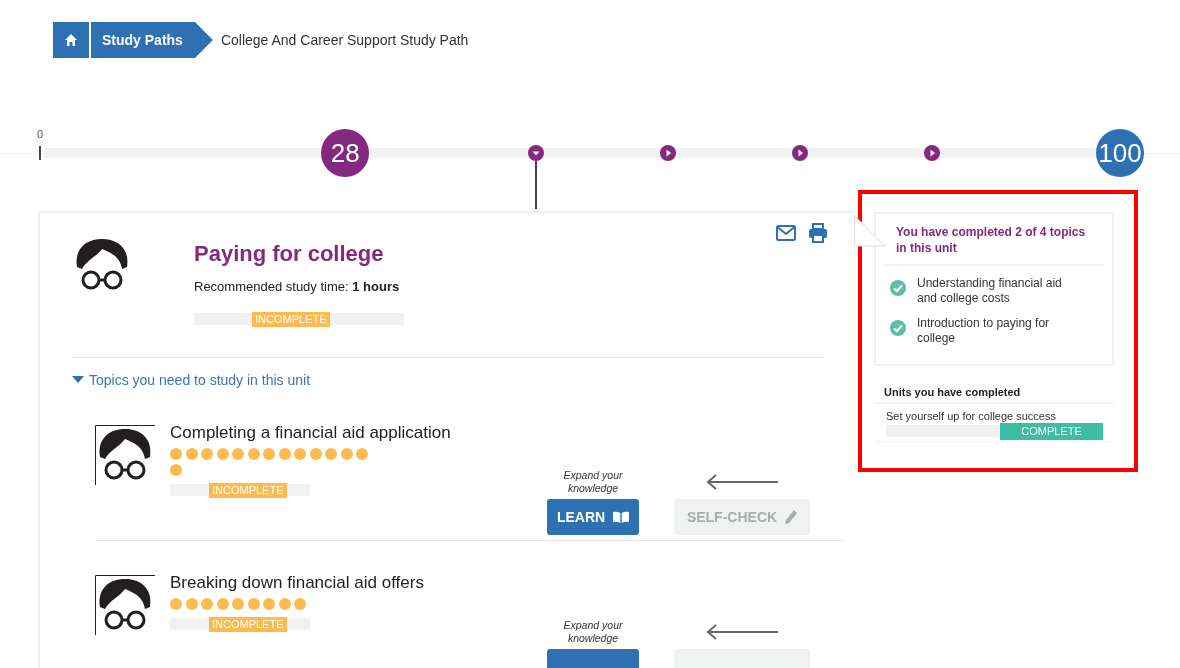  Describe the element at coordinates (994, 245) in the screenshot. I see `summary-heading: You have completed 2 of 4 topics in this unit` at that location.